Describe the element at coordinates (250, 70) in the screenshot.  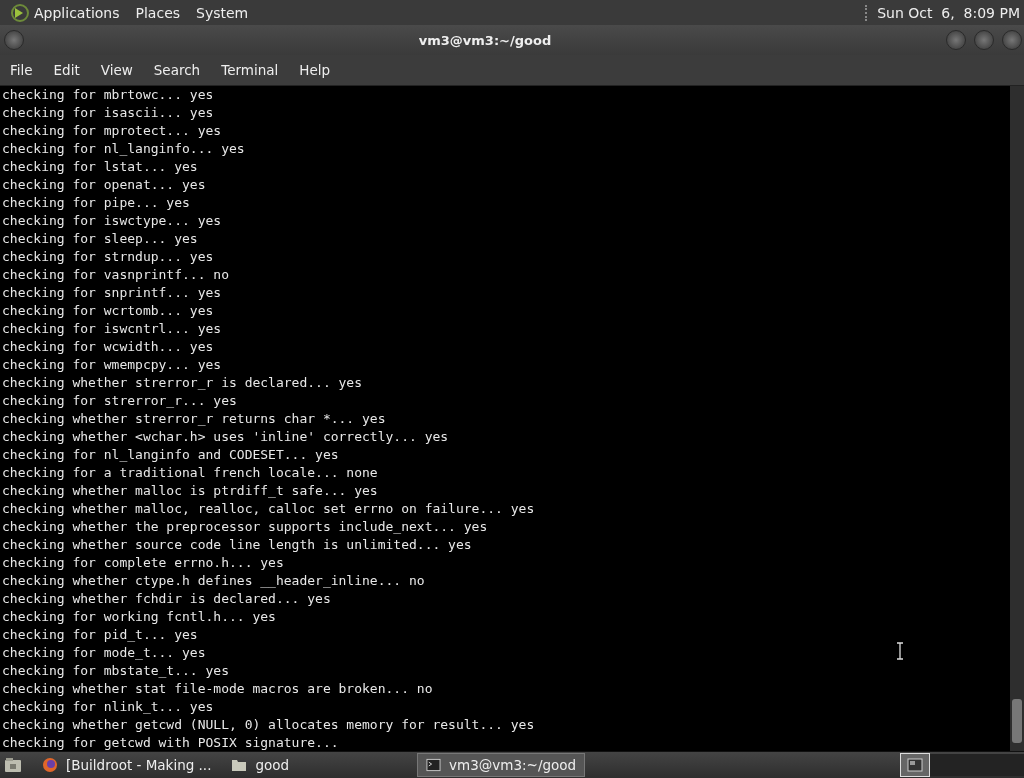
I see `menu-item: Terminal` at that location.